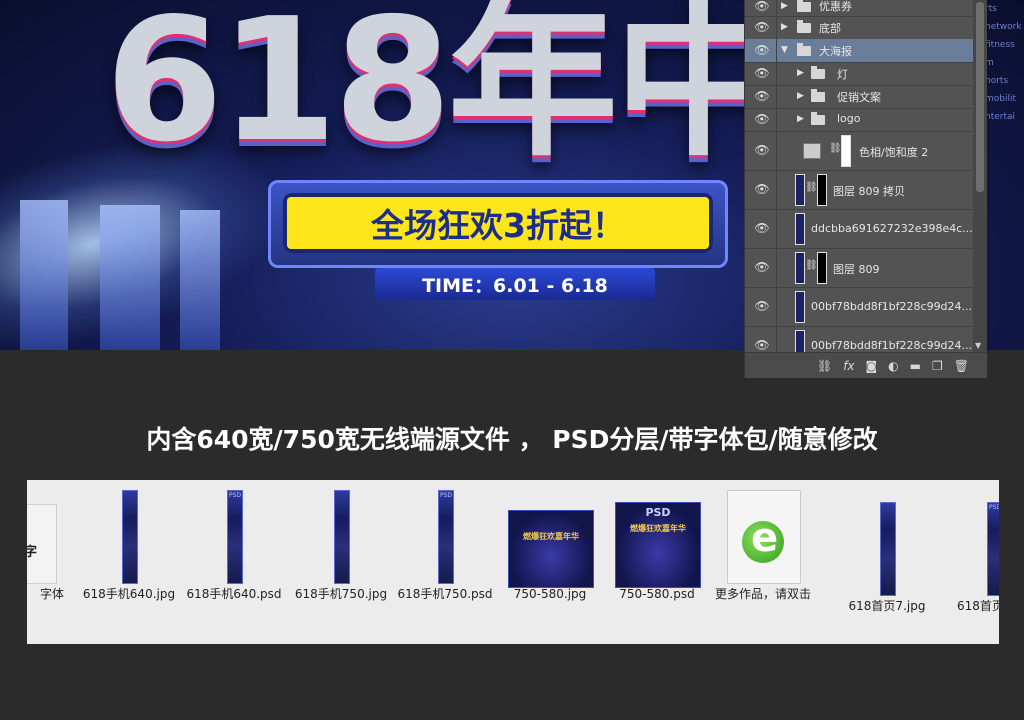 Image resolution: width=1024 pixels, height=720 pixels. Describe the element at coordinates (784, 50) in the screenshot. I see `collapse-arrow-icon: ▼` at that location.